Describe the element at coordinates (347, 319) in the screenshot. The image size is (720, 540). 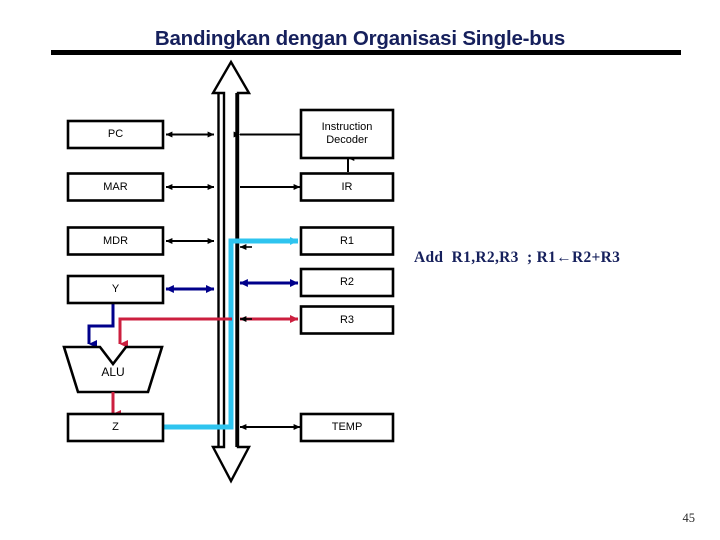
I see `box-label-r3: R3` at that location.